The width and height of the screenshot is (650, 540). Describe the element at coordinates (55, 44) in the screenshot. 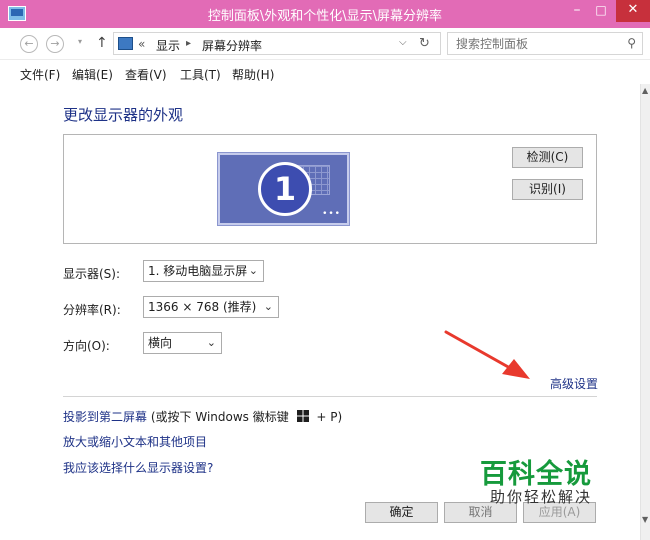

I see `forward-button: →` at that location.